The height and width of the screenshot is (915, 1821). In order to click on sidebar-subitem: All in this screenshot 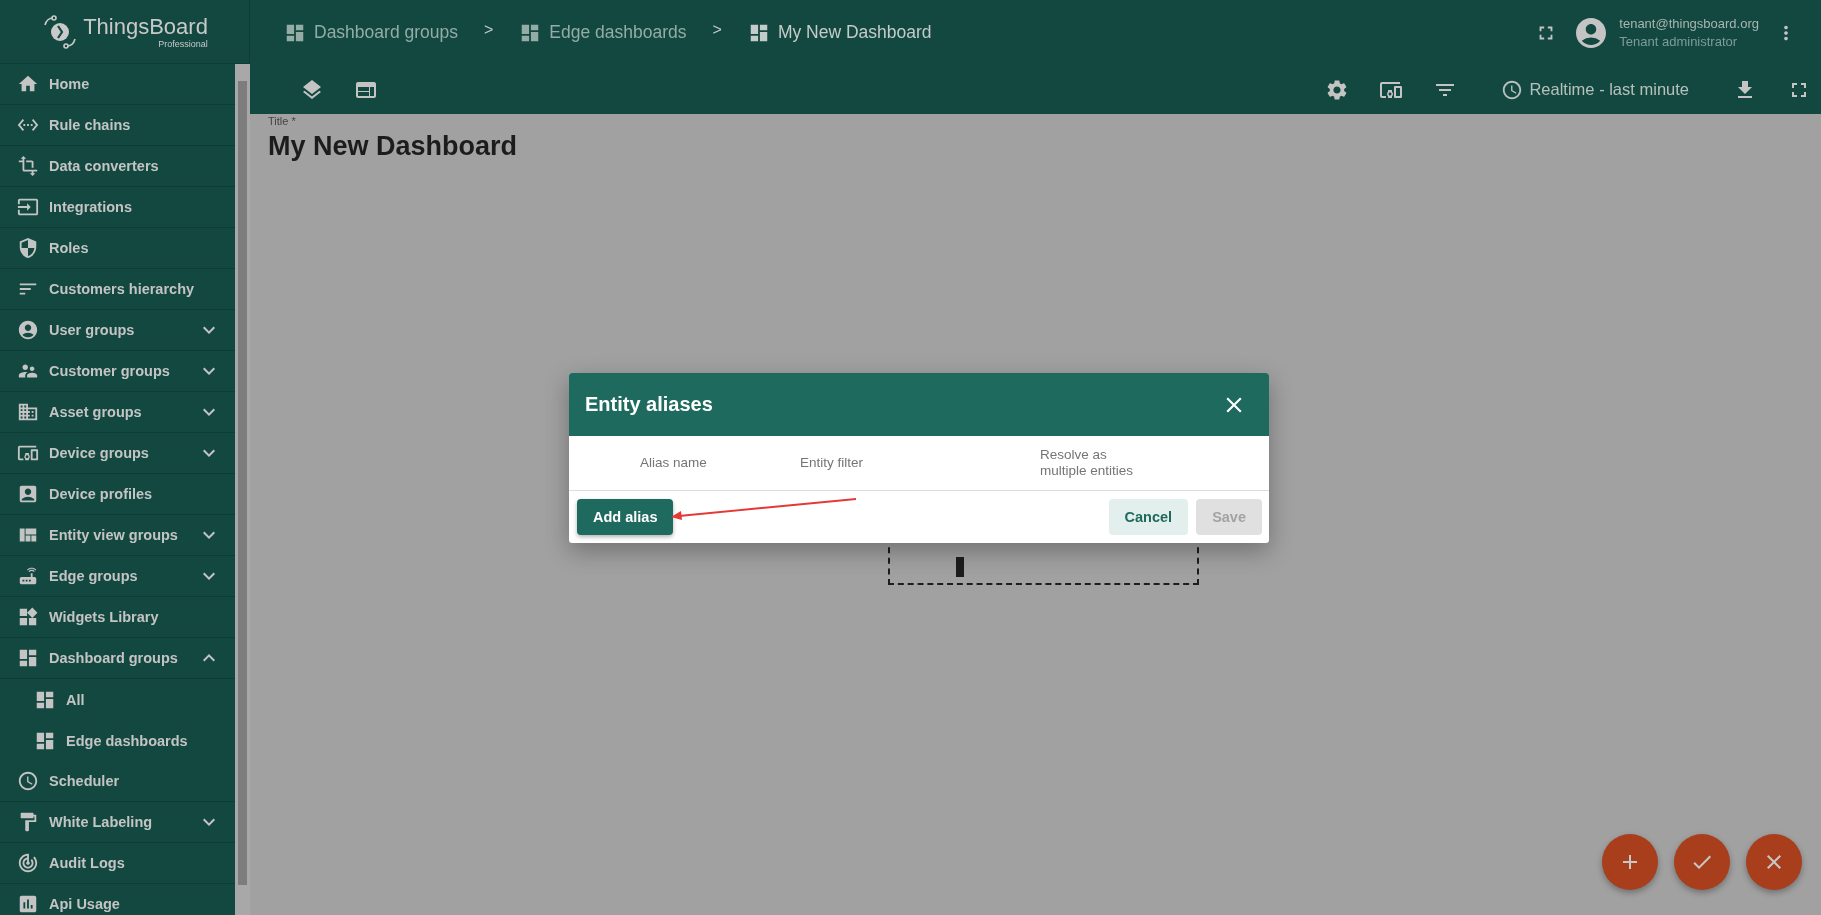, I will do `click(117, 699)`.